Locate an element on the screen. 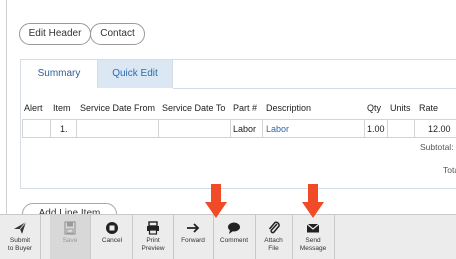  column-header-part: Part # is located at coordinates (245, 108).